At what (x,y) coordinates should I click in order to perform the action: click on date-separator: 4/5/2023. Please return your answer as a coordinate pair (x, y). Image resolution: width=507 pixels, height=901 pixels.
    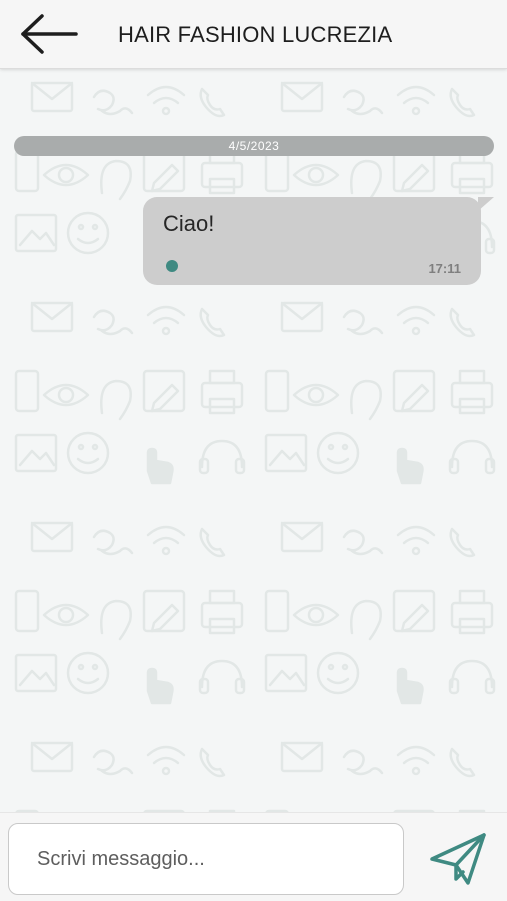
    Looking at the image, I should click on (254, 146).